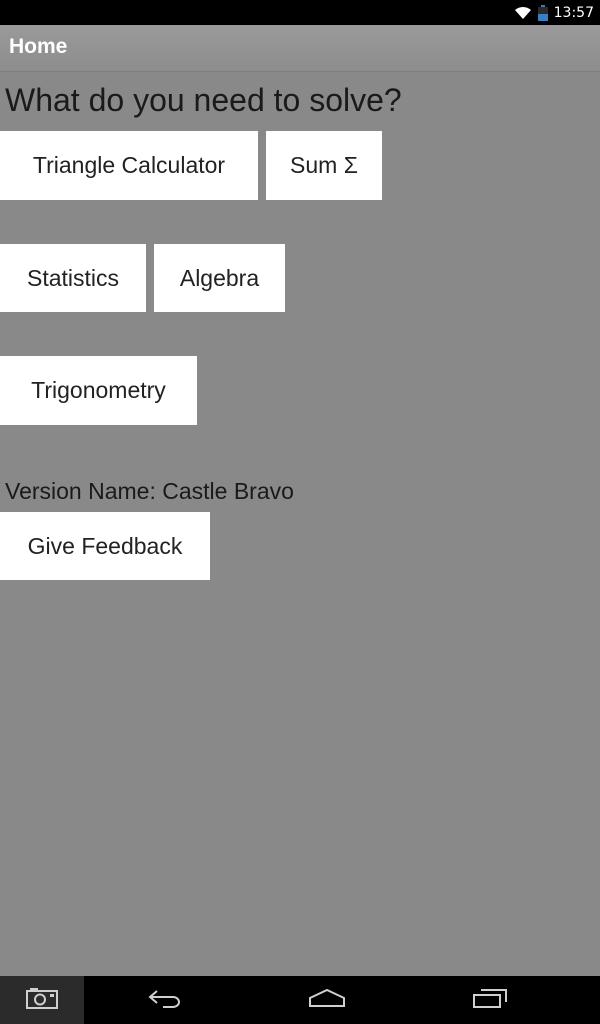  Describe the element at coordinates (573, 12) in the screenshot. I see `status-time: 13:57` at that location.